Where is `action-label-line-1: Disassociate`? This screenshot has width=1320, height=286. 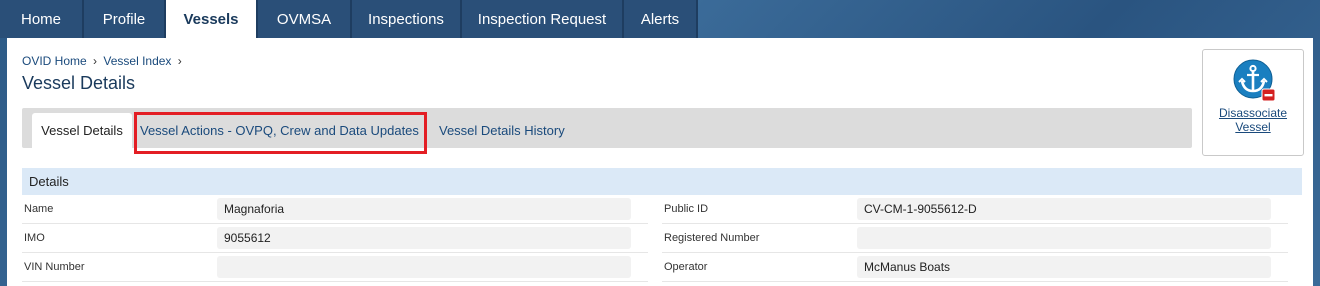
action-label-line-1: Disassociate is located at coordinates (1253, 113).